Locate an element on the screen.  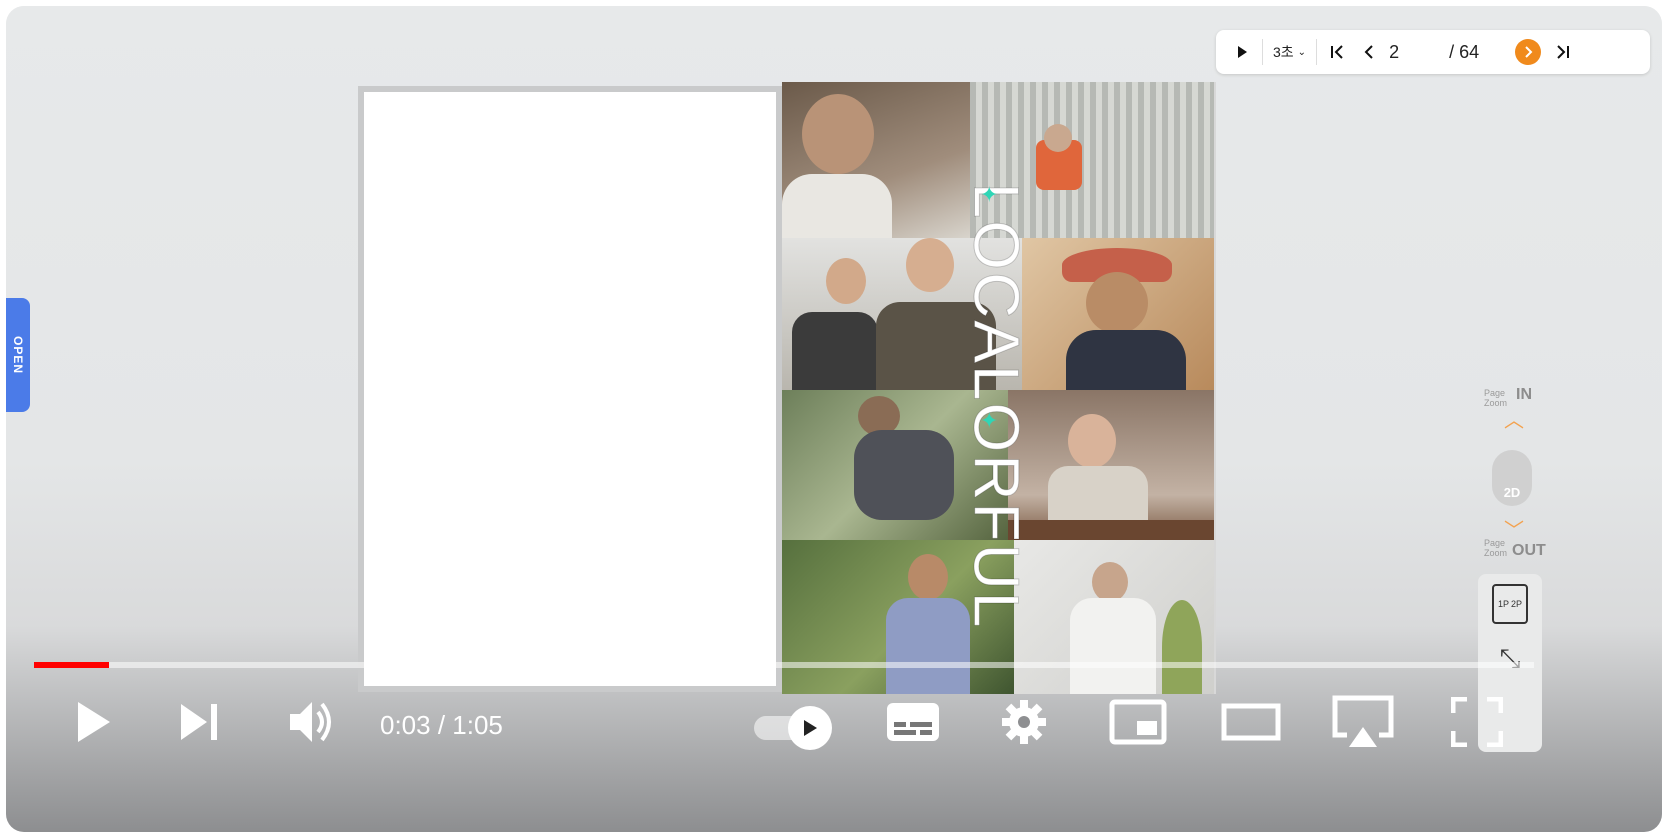
last-page-button is located at coordinates (1563, 52).